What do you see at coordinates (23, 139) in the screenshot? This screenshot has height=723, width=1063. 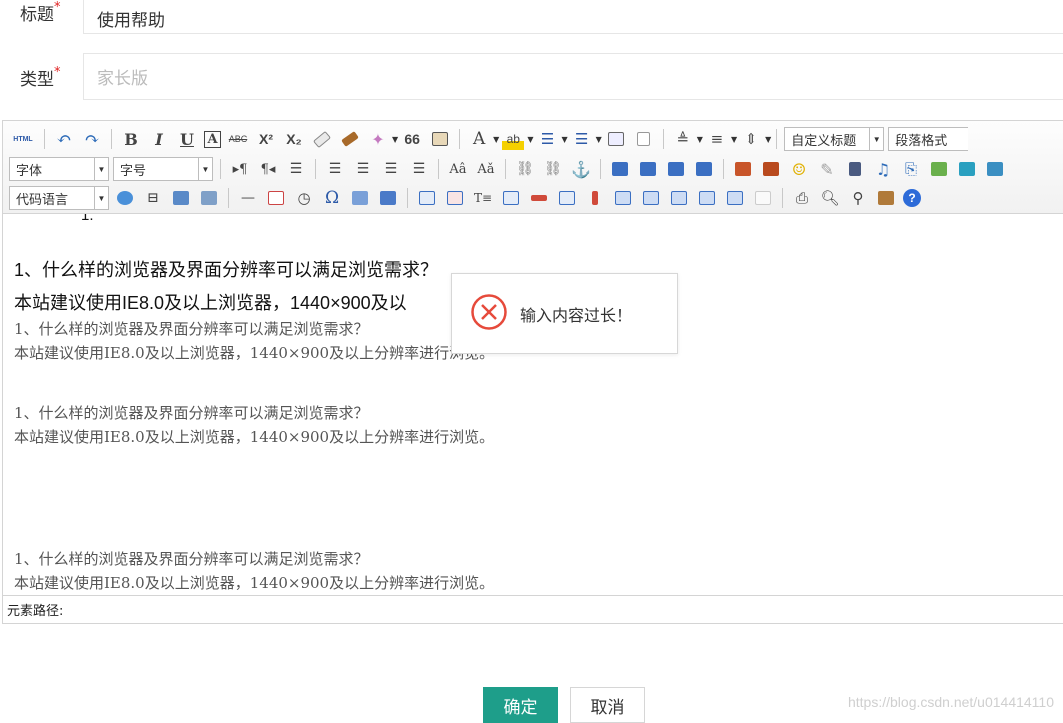 I see `source-html-button: HTML` at bounding box center [23, 139].